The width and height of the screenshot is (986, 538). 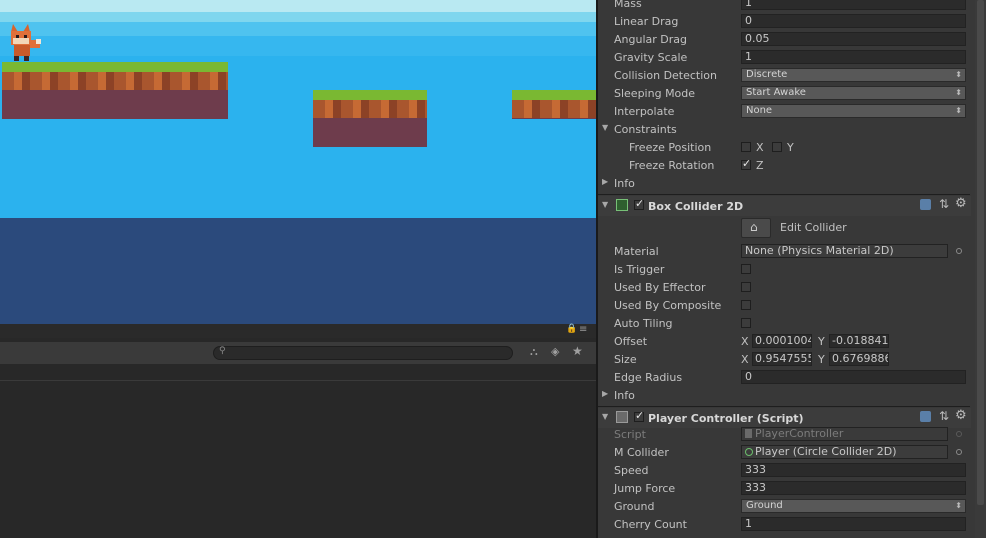 I want to click on ground-dropdown: Ground ⬍, so click(x=853, y=506).